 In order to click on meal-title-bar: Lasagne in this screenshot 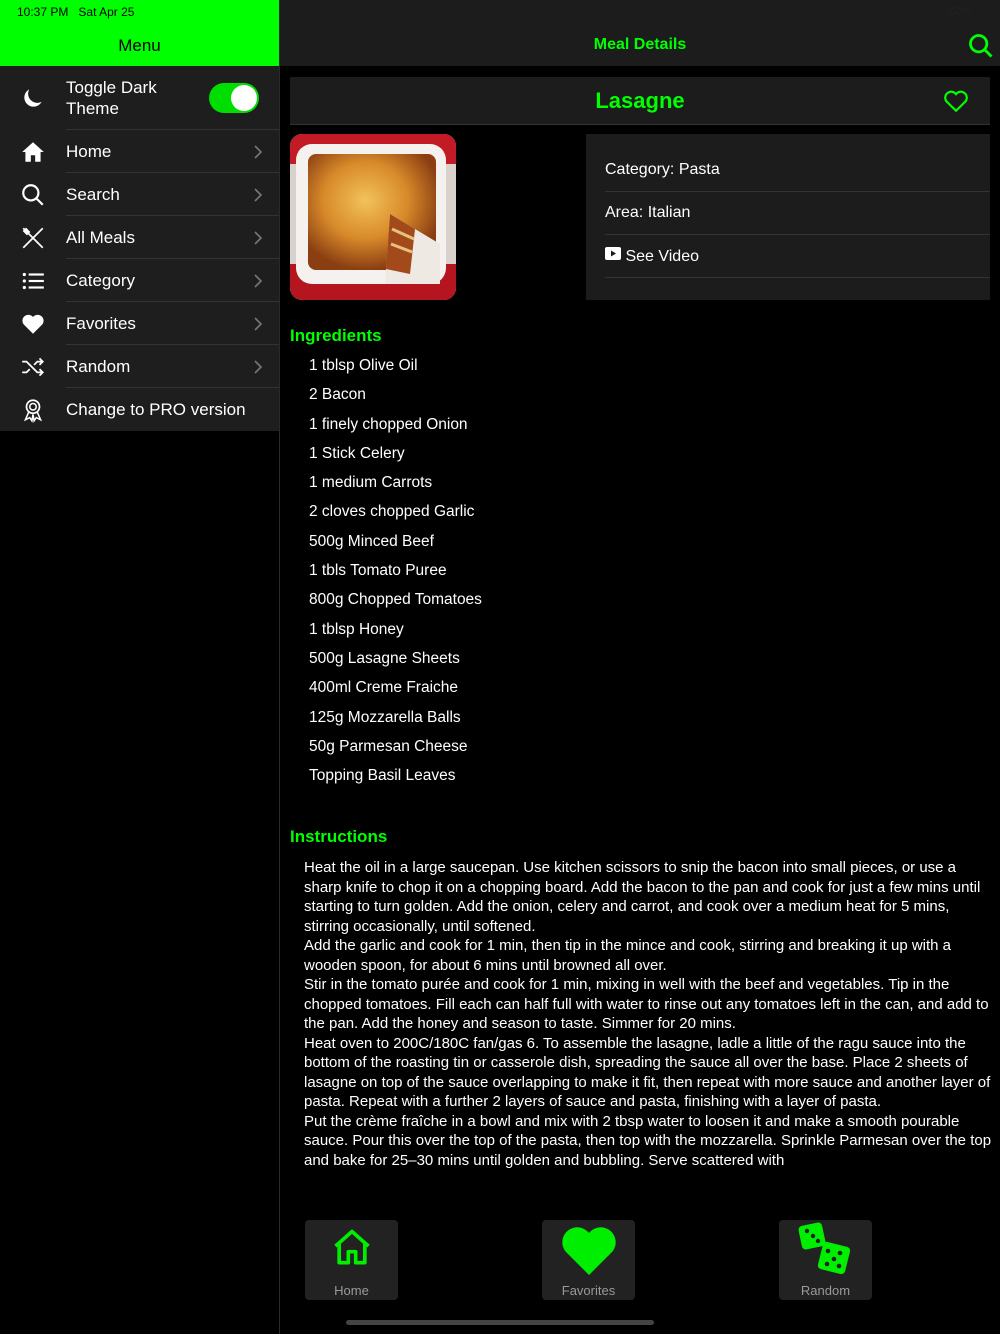, I will do `click(640, 101)`.